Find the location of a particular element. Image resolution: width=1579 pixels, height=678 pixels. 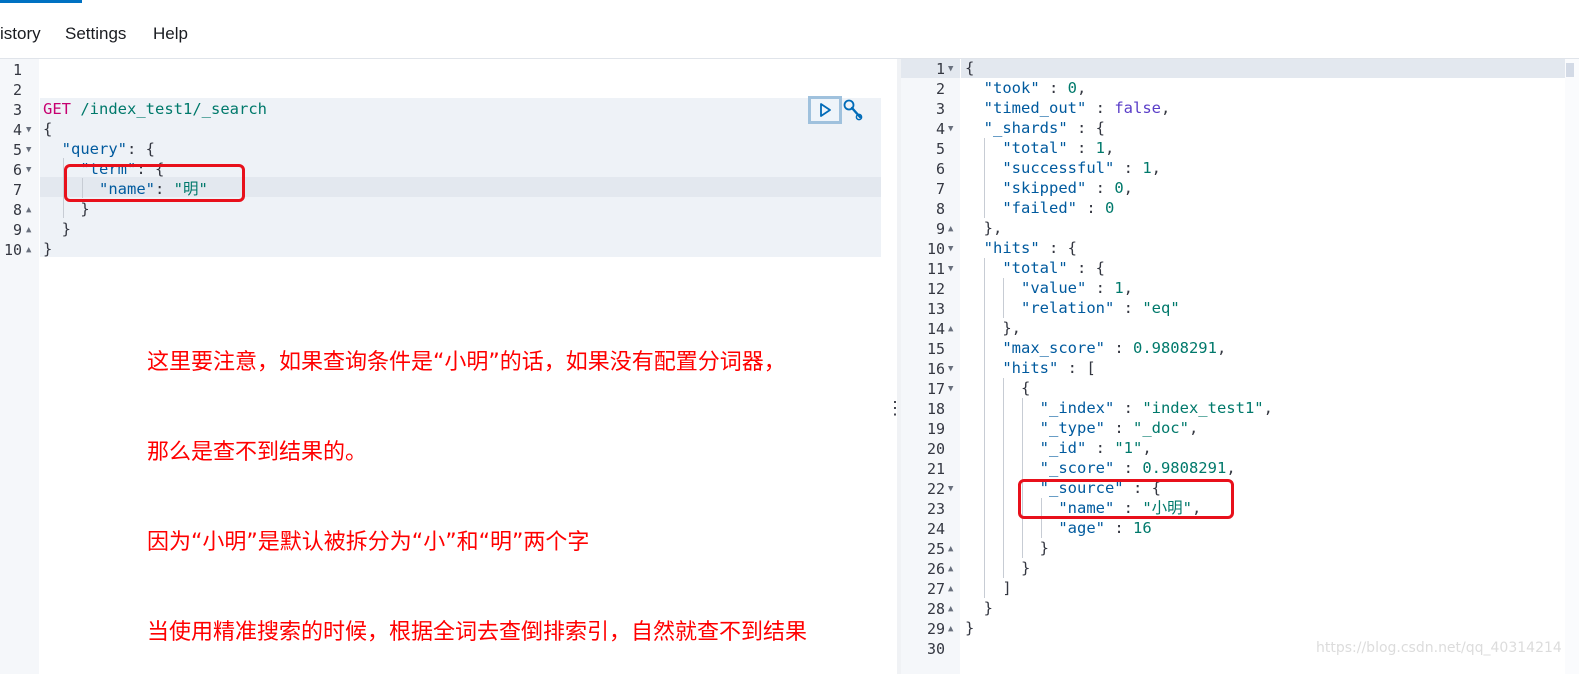

response-line: "_shards" : { is located at coordinates (1044, 128).